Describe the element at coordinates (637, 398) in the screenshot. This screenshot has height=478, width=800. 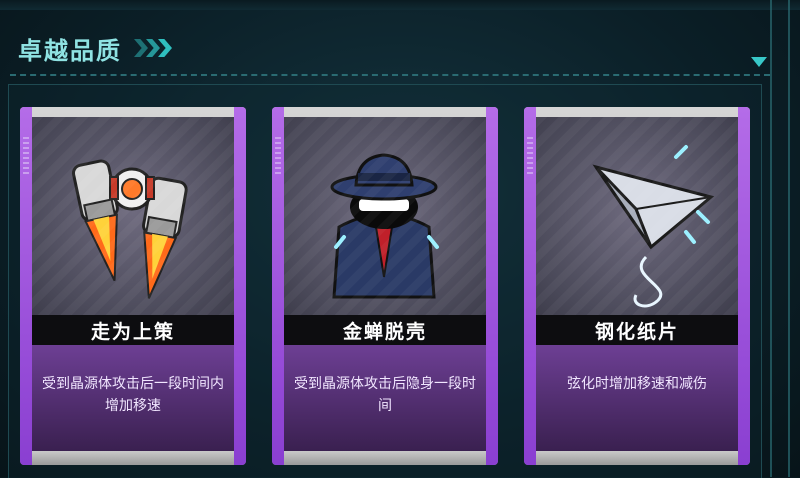
I see `perk-description-box: 弦化时增加移速和减伤` at that location.